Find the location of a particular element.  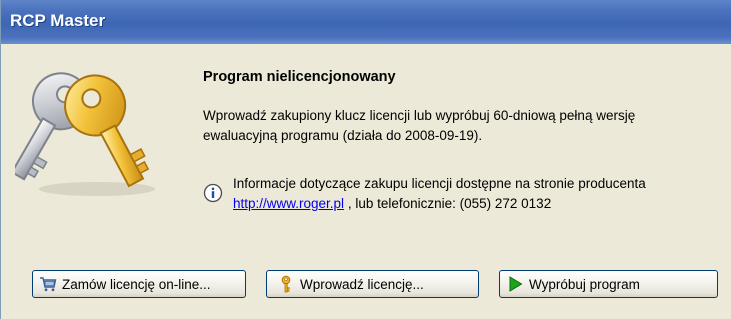

window-title: RCP Master is located at coordinates (58, 20).